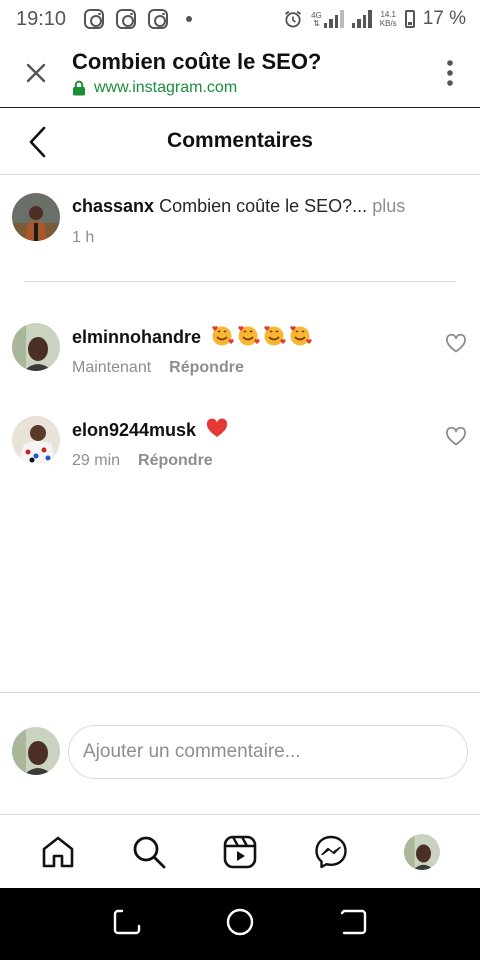  I want to click on page-url: www.instagram.com, so click(165, 88).